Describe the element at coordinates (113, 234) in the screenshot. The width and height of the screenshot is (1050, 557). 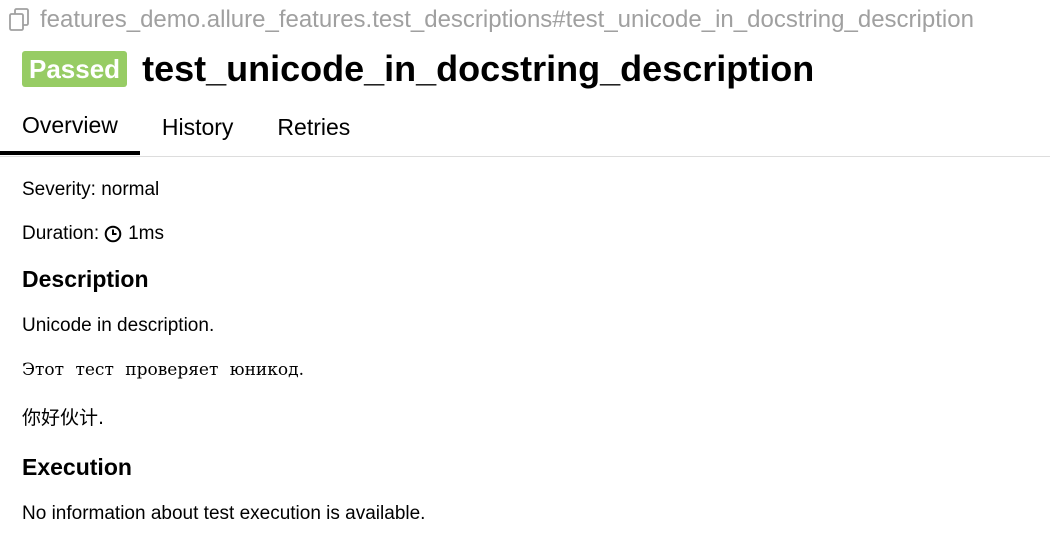
I see `clock-icon` at that location.